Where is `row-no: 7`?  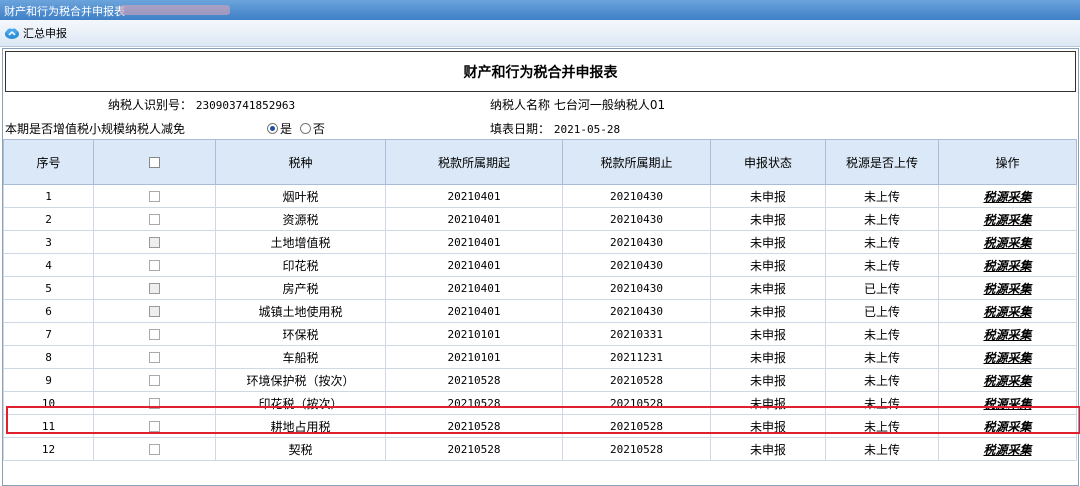 row-no: 7 is located at coordinates (48, 334).